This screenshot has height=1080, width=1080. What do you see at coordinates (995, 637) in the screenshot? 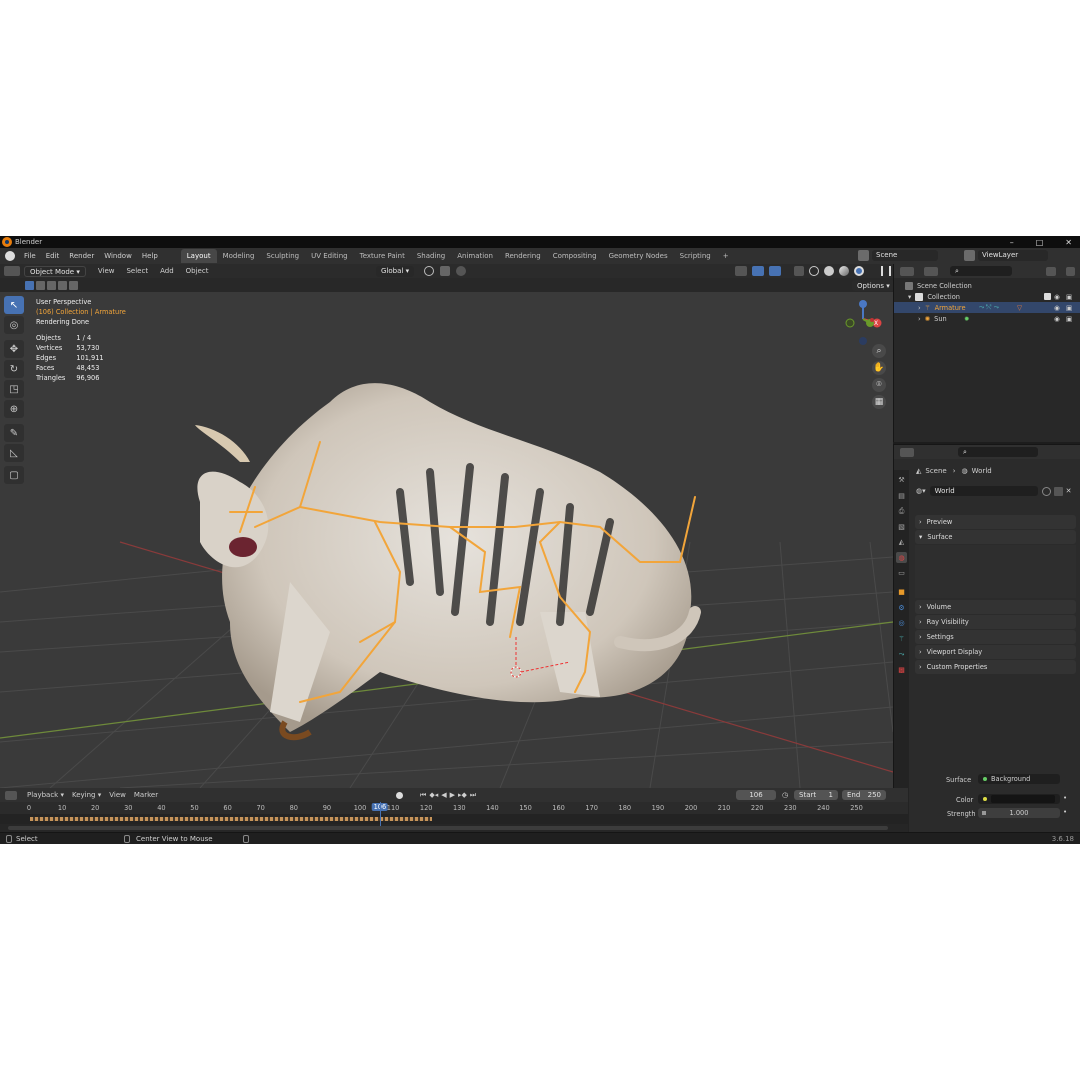
I see `panel-settings: › Settings` at bounding box center [995, 637].